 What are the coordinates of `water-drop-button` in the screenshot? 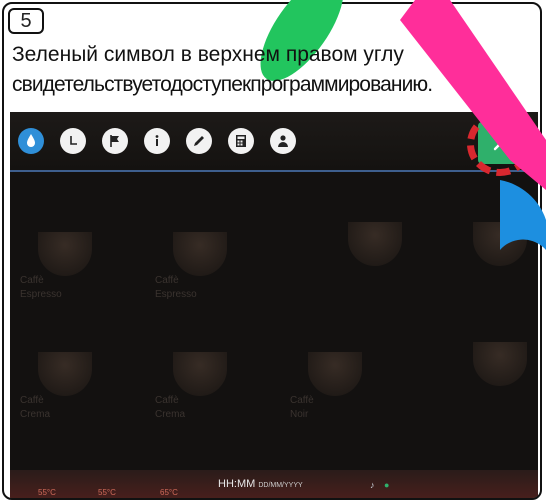 It's located at (31, 141).